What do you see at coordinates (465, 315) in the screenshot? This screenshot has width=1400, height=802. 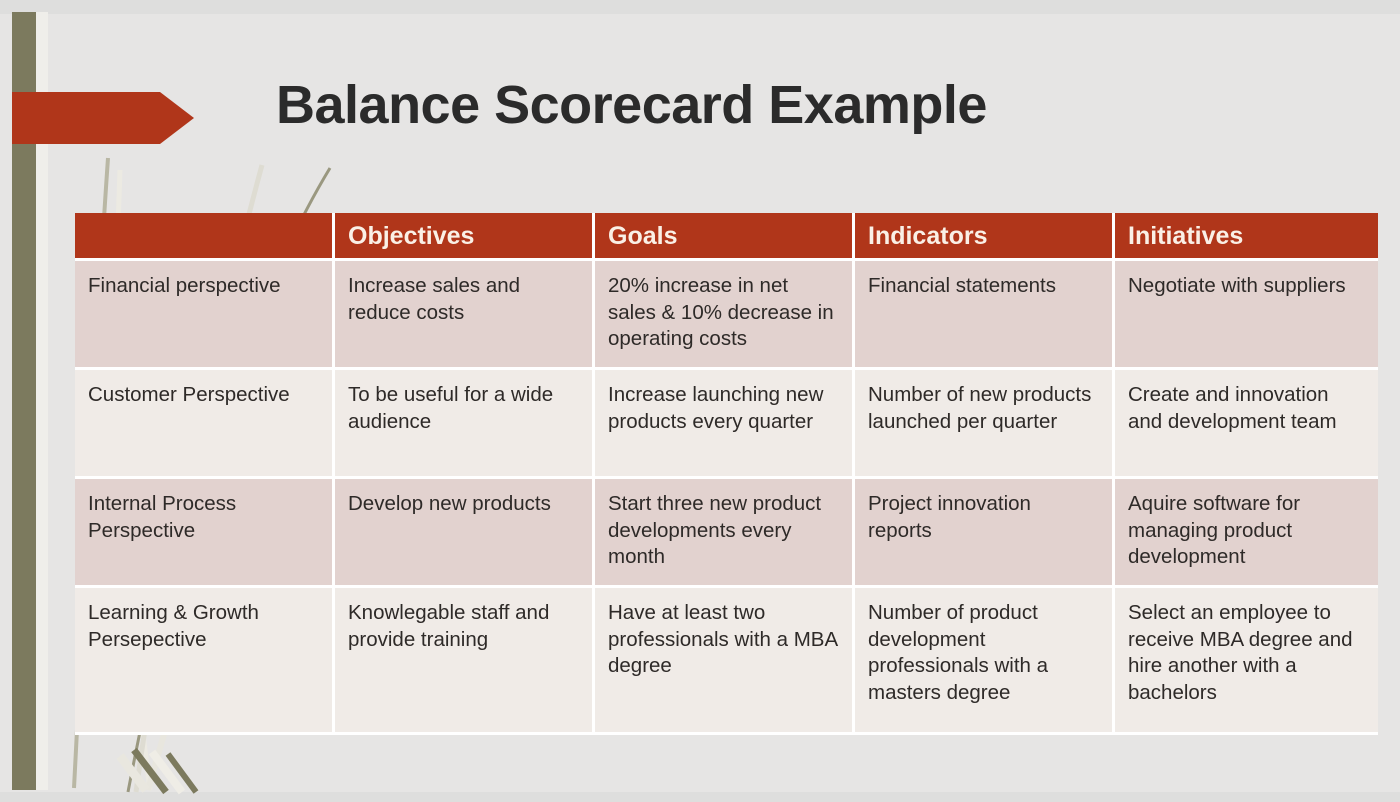 I see `cell-objectives: Increase sales and reduce costs` at bounding box center [465, 315].